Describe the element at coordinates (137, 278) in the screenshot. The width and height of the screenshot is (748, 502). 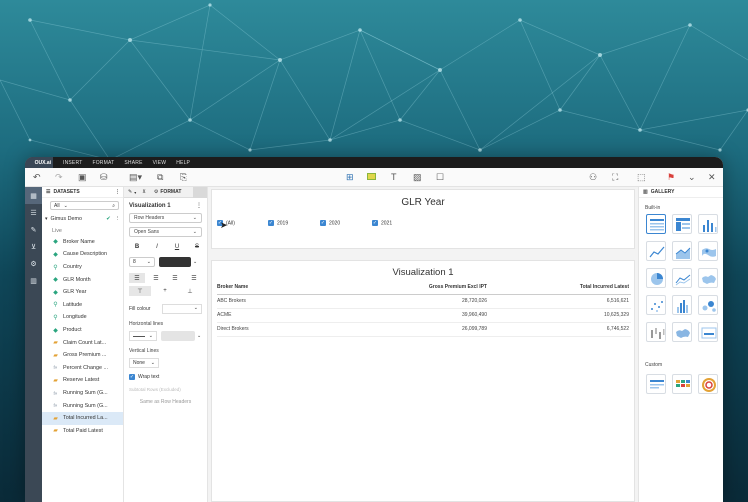
I see `align-left-icon: ☰` at that location.